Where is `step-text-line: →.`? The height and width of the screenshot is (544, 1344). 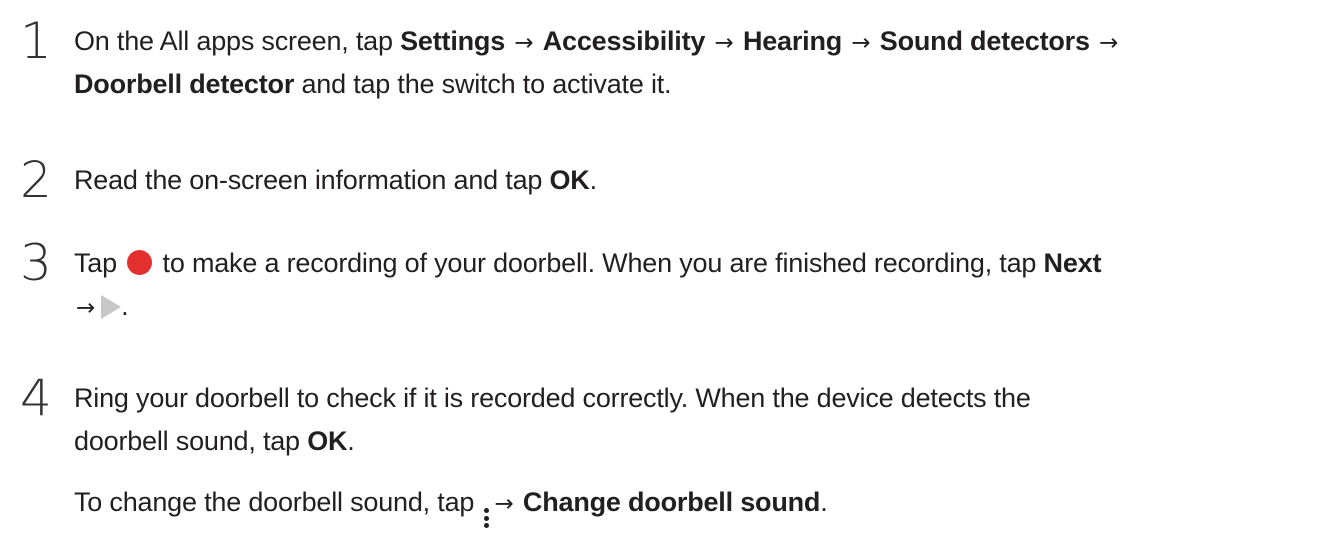
step-text-line: →. is located at coordinates (101, 307).